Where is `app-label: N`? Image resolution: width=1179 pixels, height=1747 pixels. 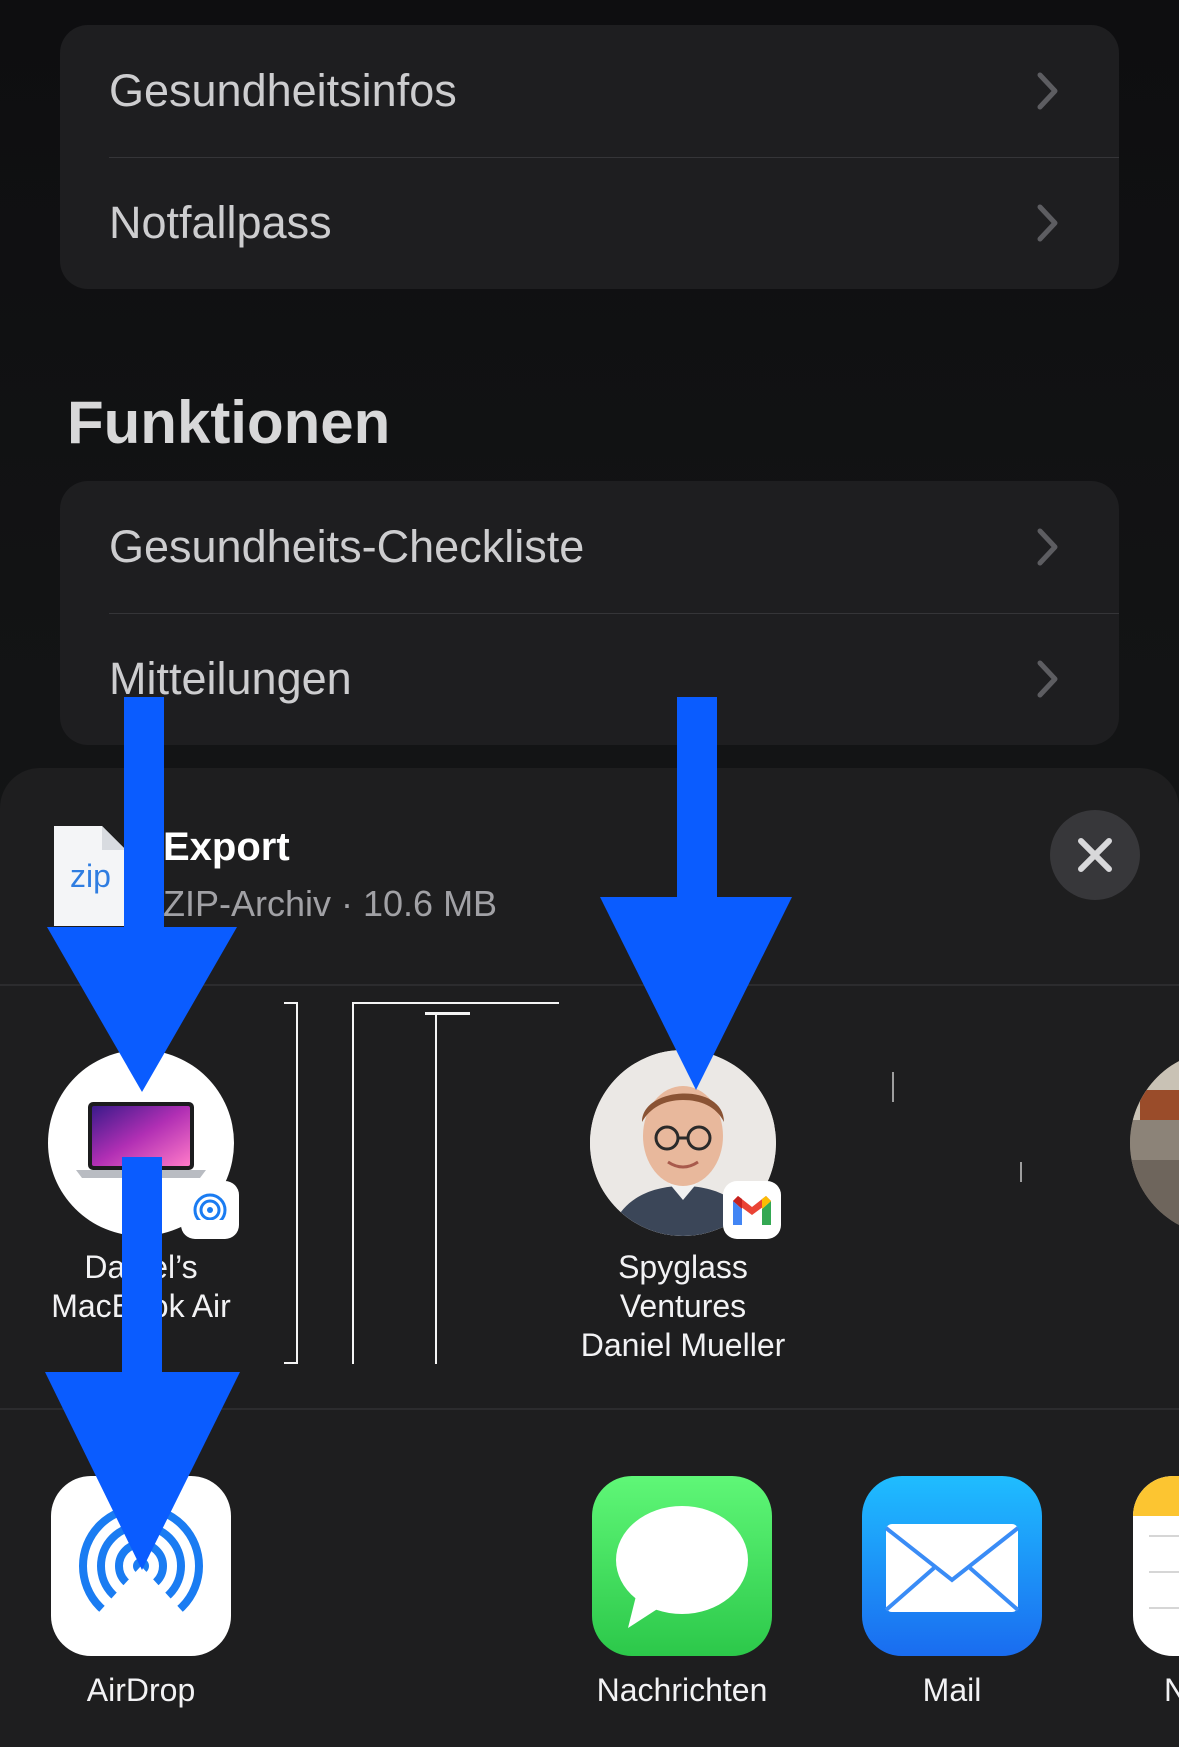 app-label: N is located at coordinates (1171, 1690).